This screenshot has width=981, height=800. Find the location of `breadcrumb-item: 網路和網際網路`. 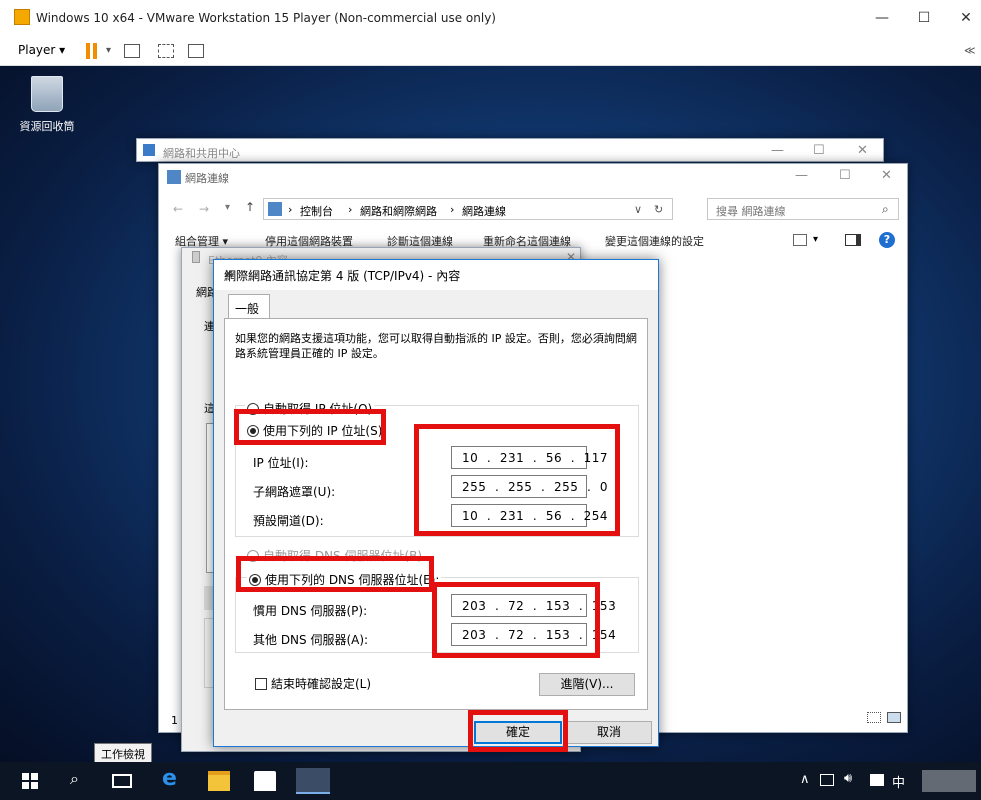

breadcrumb-item: 網路和網際網路 is located at coordinates (398, 211).